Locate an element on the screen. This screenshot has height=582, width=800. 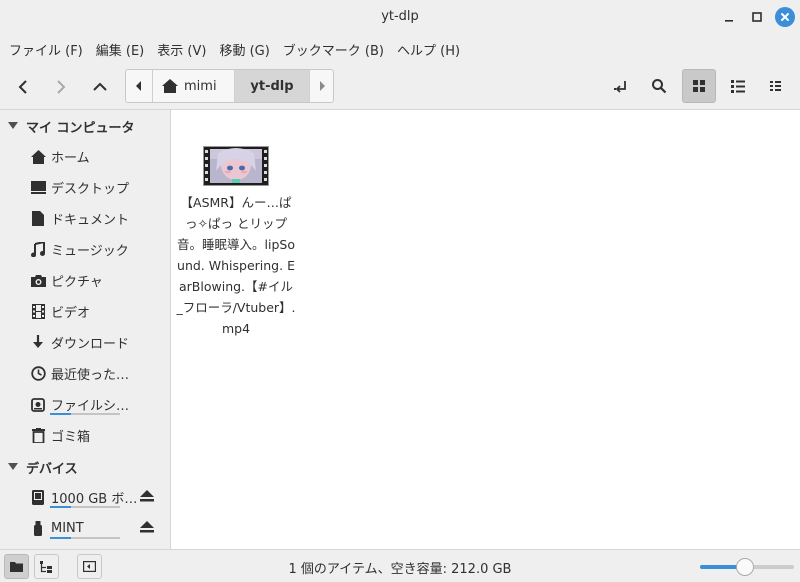
grid-view-icon is located at coordinates (699, 86).